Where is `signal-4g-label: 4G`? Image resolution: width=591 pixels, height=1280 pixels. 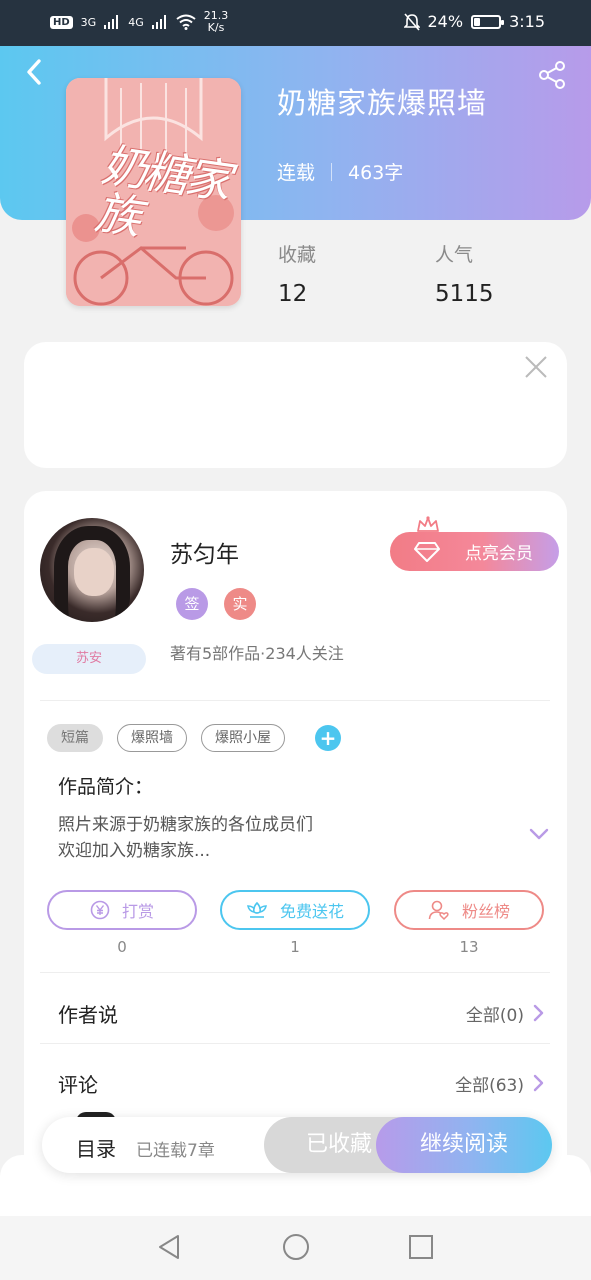 signal-4g-label: 4G is located at coordinates (136, 22).